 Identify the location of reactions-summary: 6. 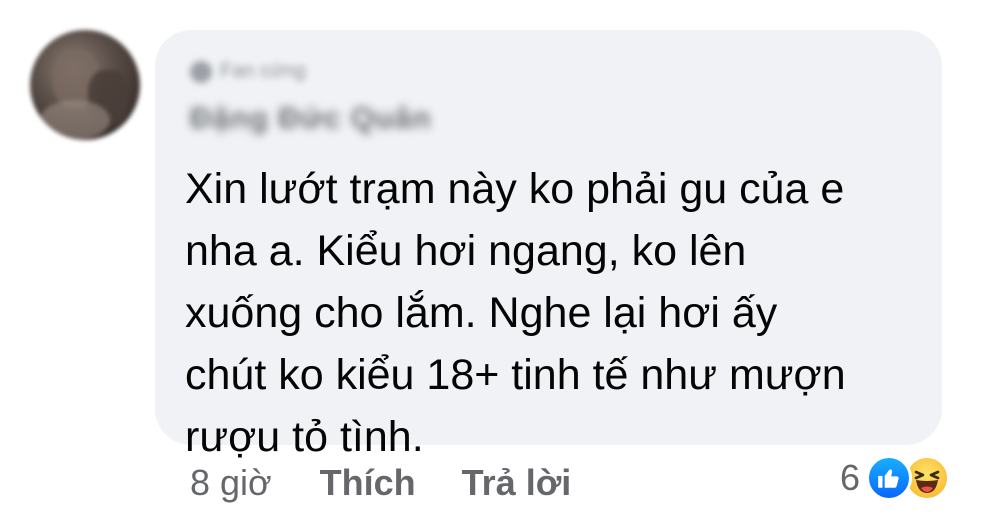
(895, 478).